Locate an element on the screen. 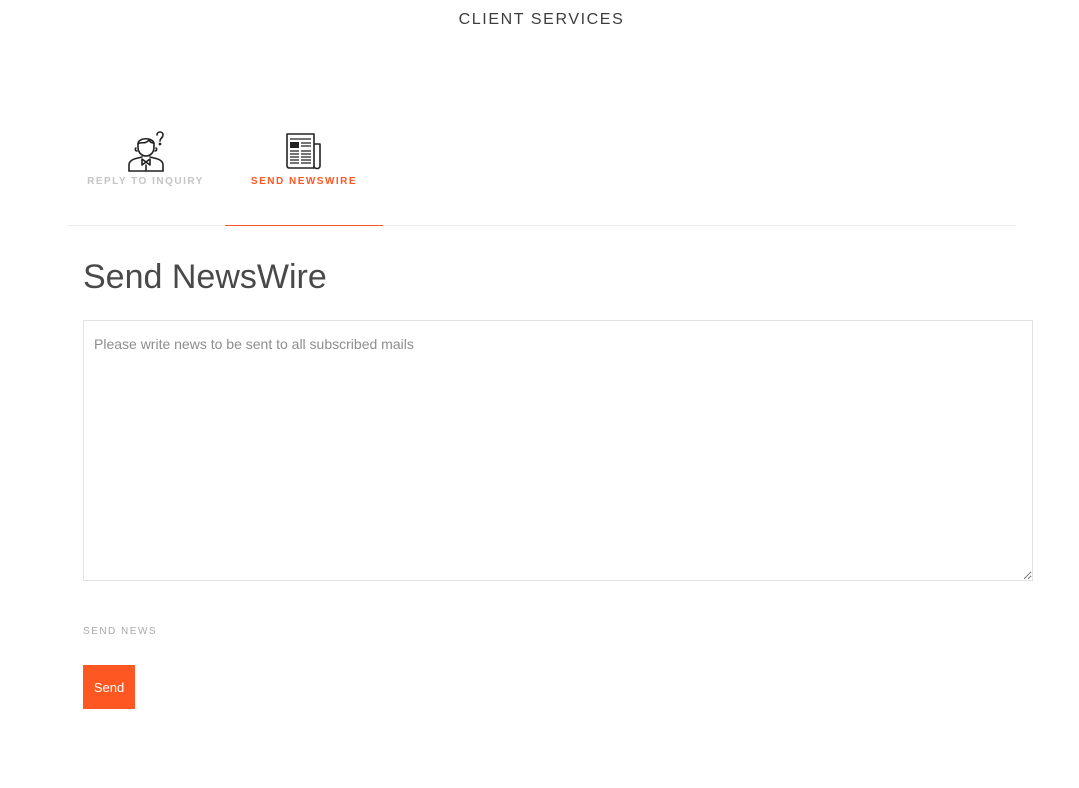 This screenshot has height=788, width=1079. section-heading: Send NewsWire is located at coordinates (205, 277).